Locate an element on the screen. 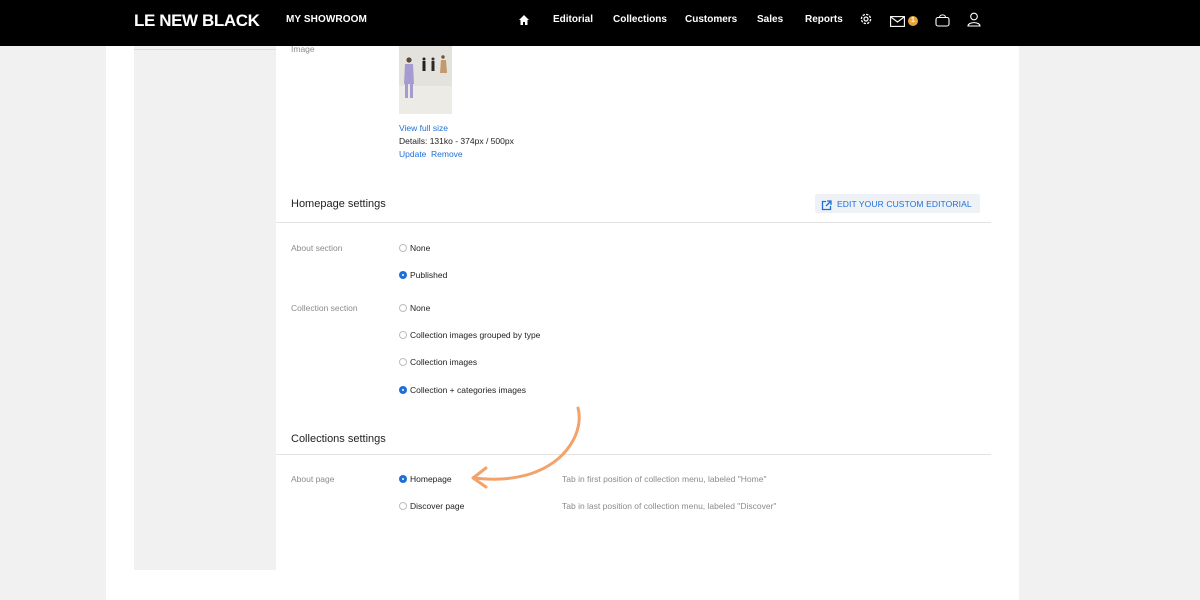 Image resolution: width=1200 pixels, height=600 pixels. sidebar-divider is located at coordinates (205, 49).